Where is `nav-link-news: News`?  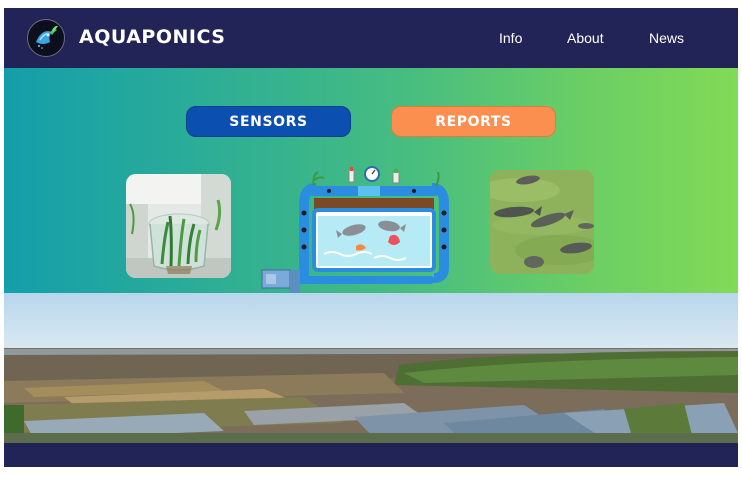
nav-link-news: News is located at coordinates (666, 38).